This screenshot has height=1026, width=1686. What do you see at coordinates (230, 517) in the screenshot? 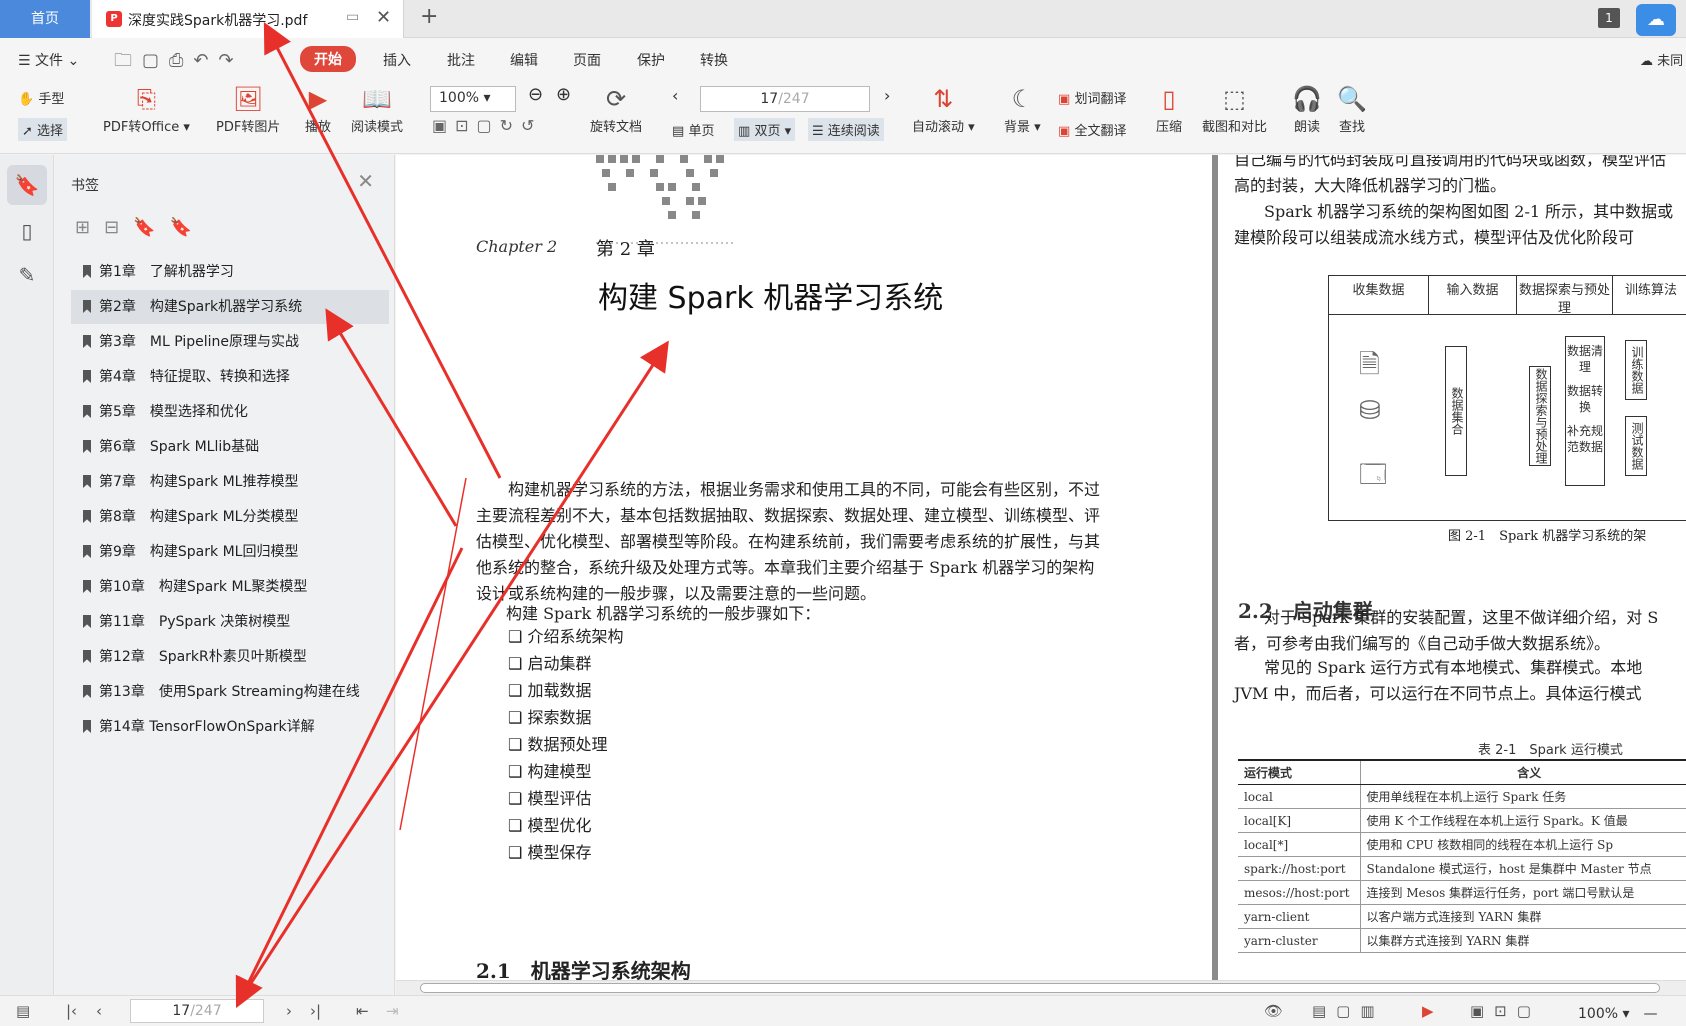
I see `bookmark-item: 第8章 构建Spark ML分类模型` at bounding box center [230, 517].